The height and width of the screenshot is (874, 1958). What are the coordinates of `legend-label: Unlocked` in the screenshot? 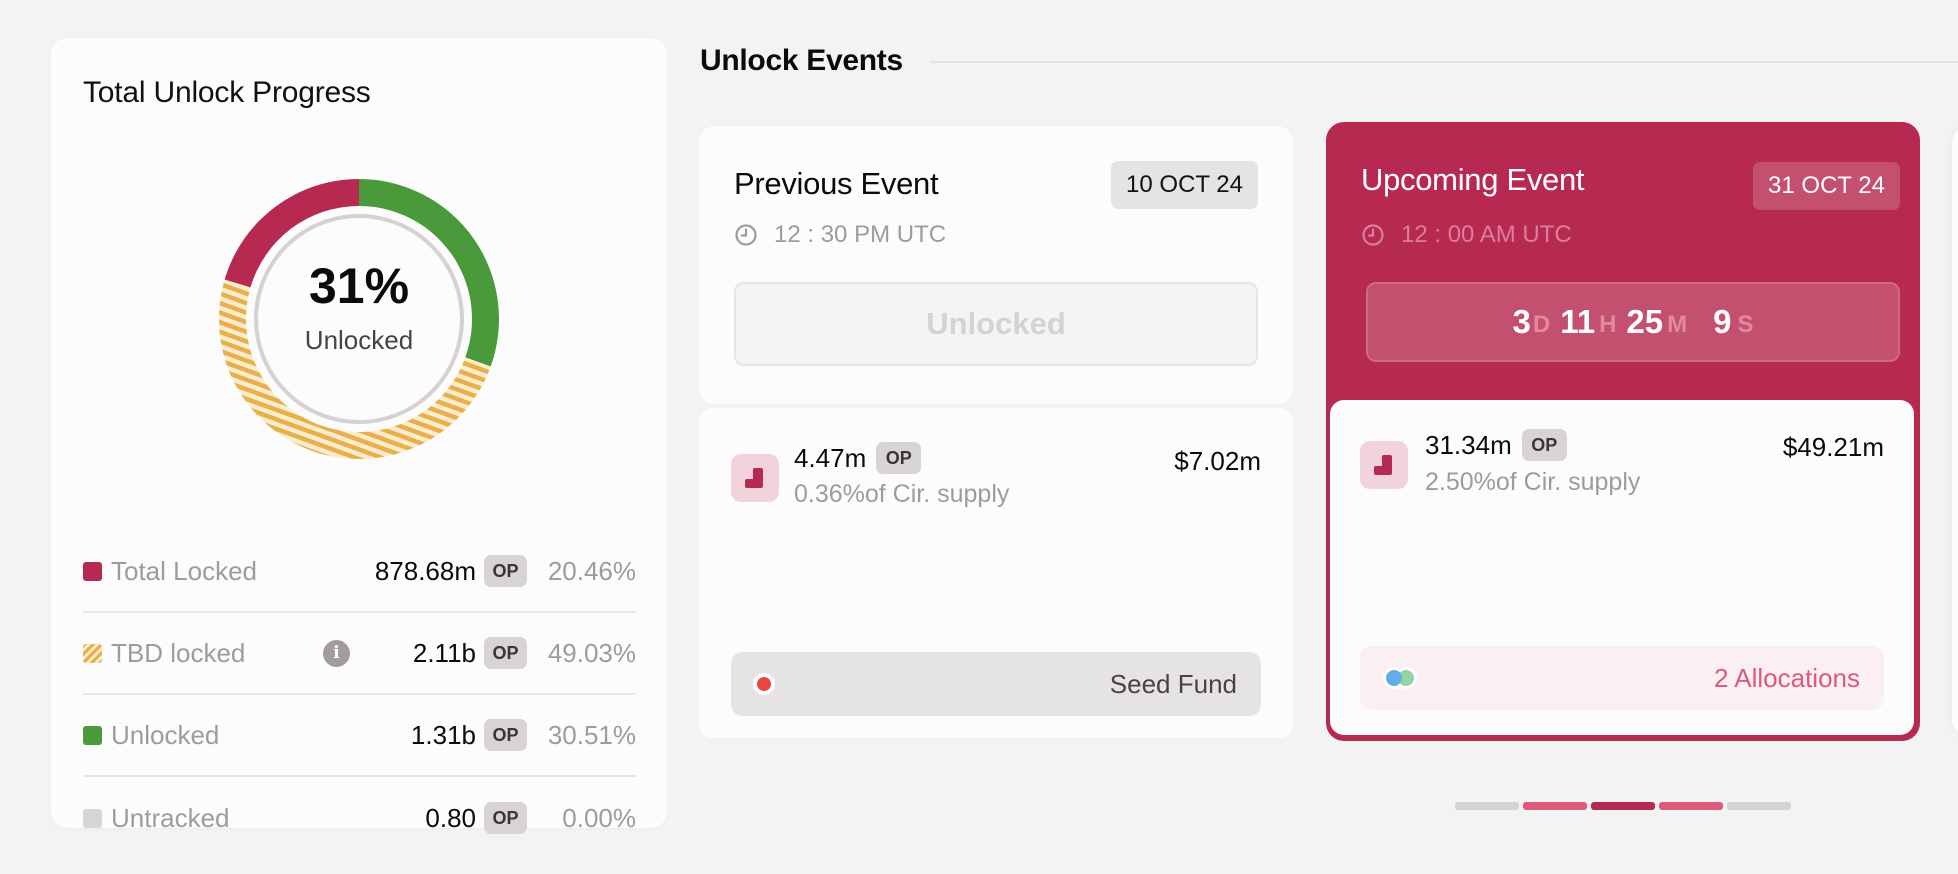 It's located at (165, 734).